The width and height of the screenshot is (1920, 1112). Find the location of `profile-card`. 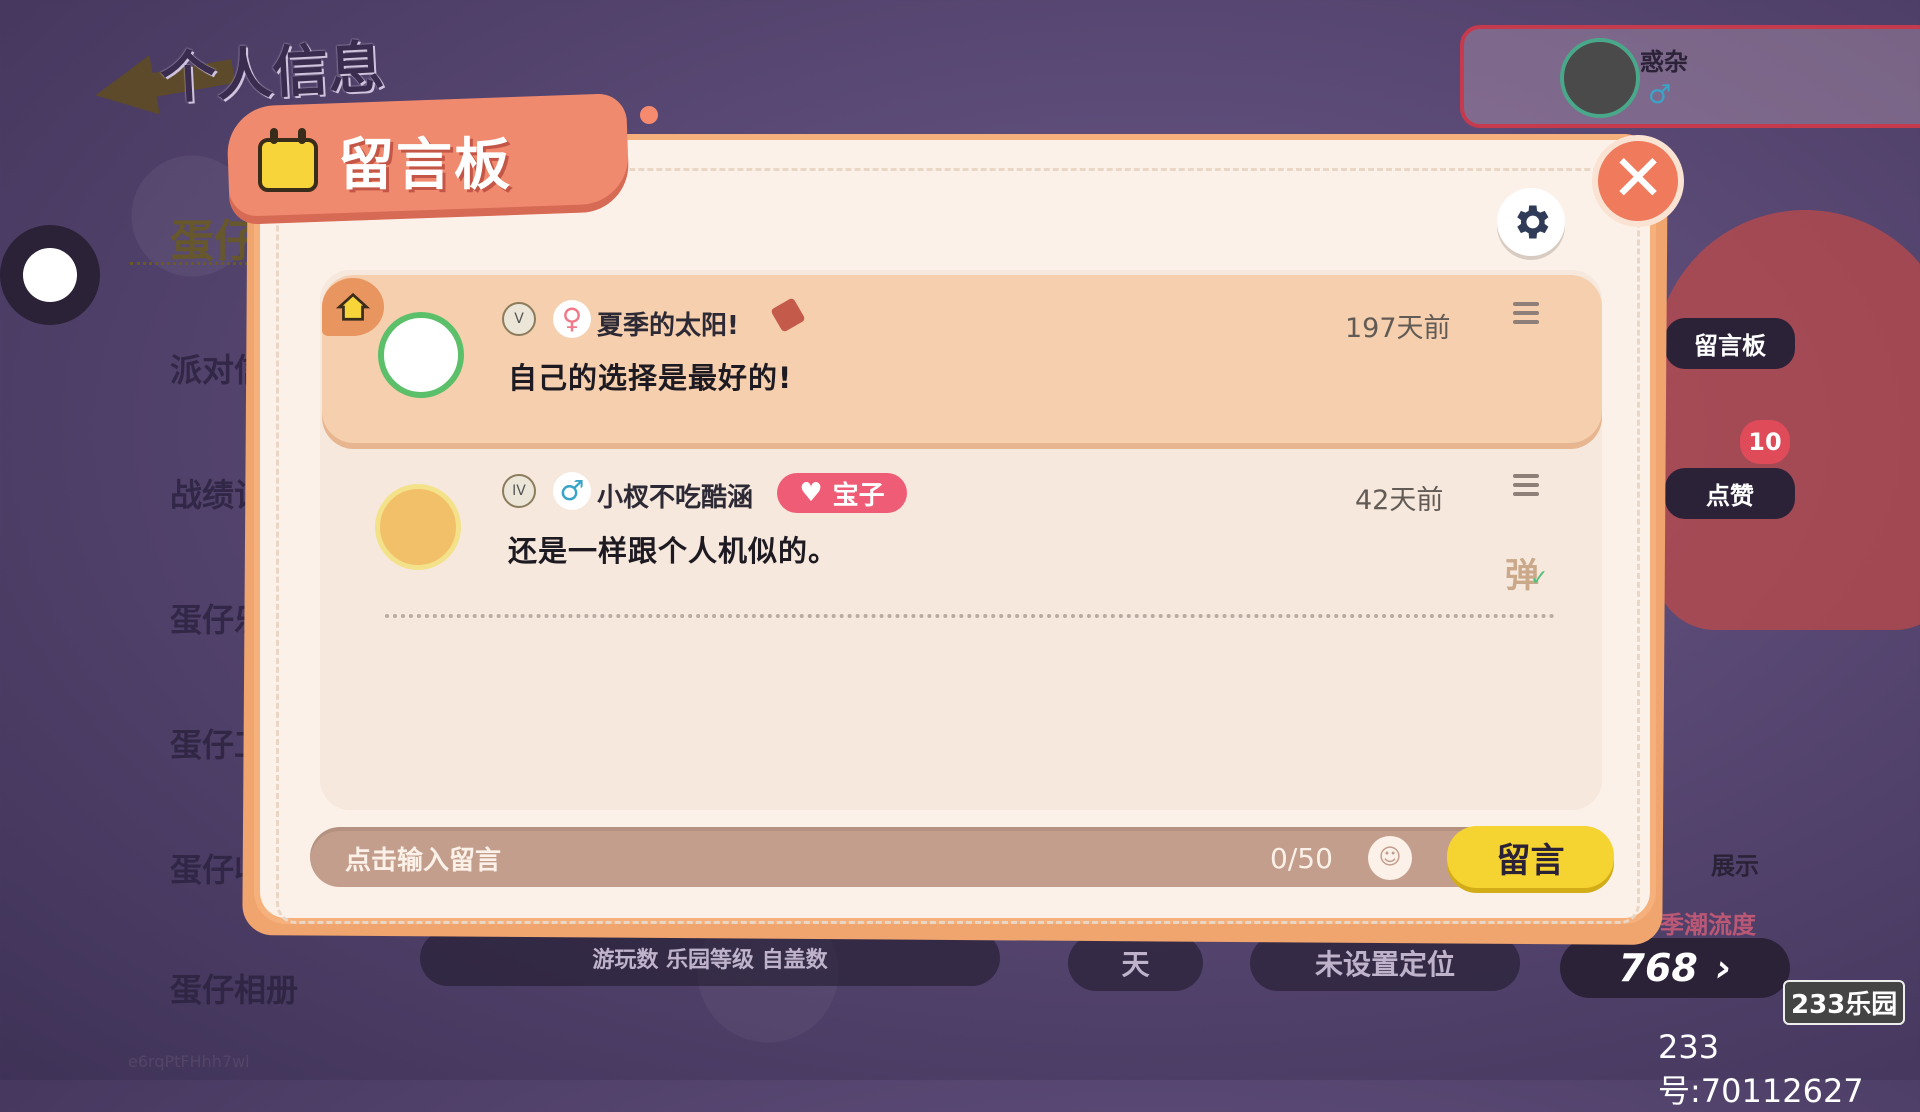

profile-card is located at coordinates (1690, 76).